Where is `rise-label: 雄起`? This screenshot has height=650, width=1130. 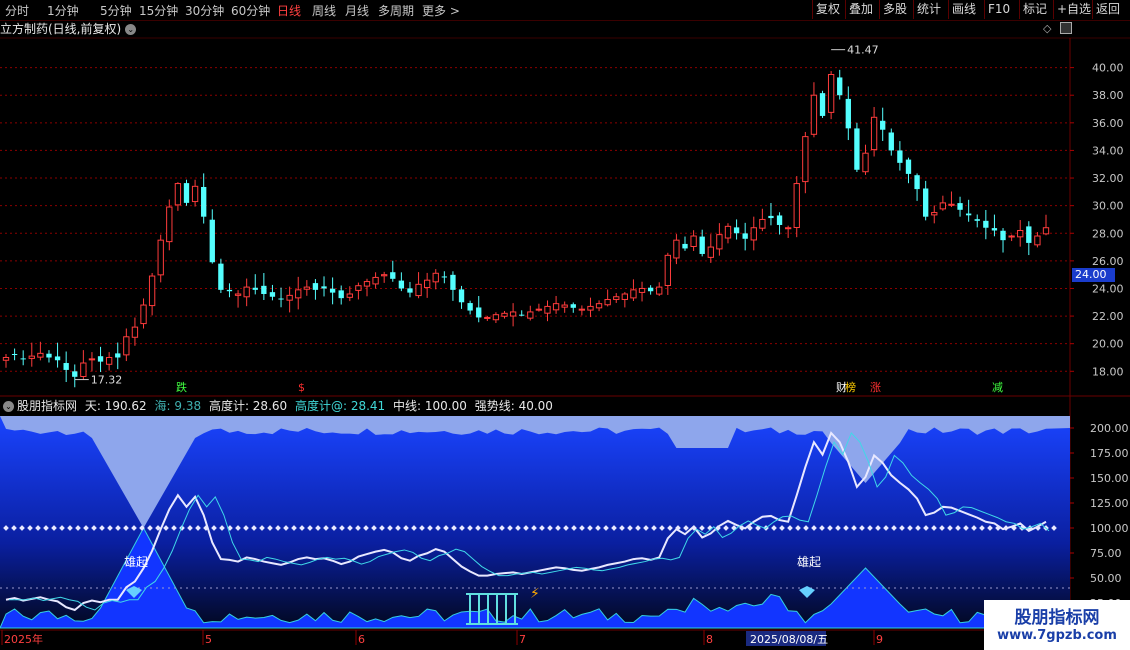
rise-label: 雄起 is located at coordinates (136, 561).